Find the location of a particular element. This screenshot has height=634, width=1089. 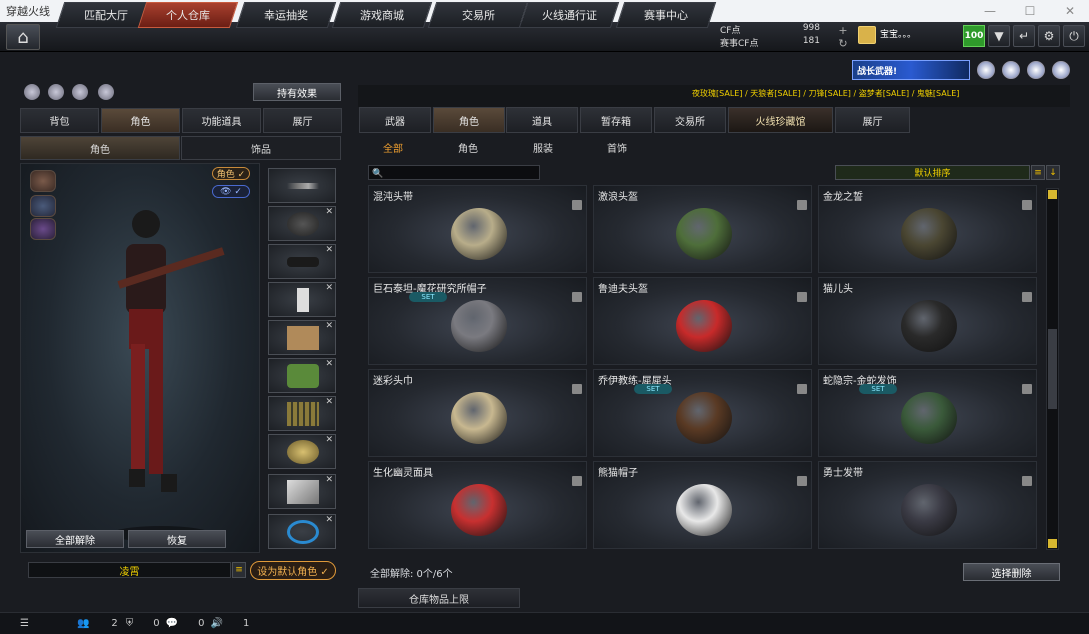

gear-icon: ⚙ is located at coordinates (1049, 36).